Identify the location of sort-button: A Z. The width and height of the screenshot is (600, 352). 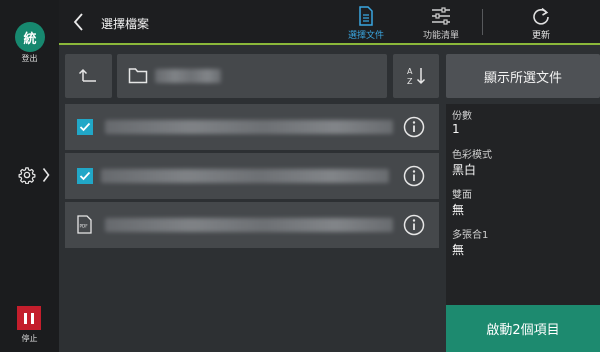
(416, 76).